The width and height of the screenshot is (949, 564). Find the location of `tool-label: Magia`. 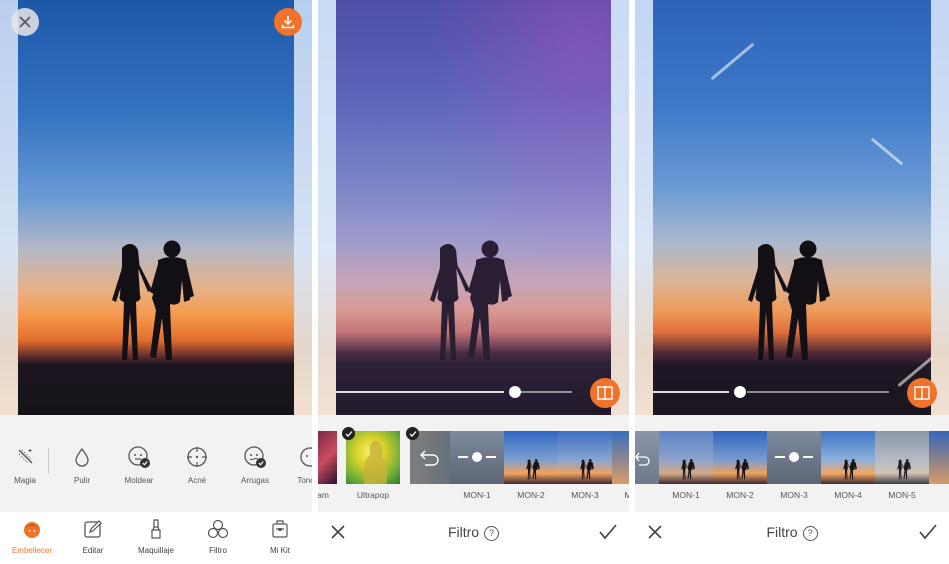

tool-label: Magia is located at coordinates (25, 480).